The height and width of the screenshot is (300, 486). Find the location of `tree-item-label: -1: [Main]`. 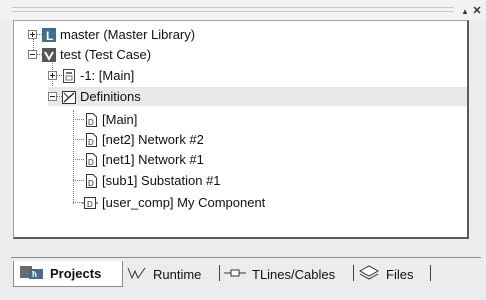

tree-item-label: -1: [Main] is located at coordinates (107, 75).